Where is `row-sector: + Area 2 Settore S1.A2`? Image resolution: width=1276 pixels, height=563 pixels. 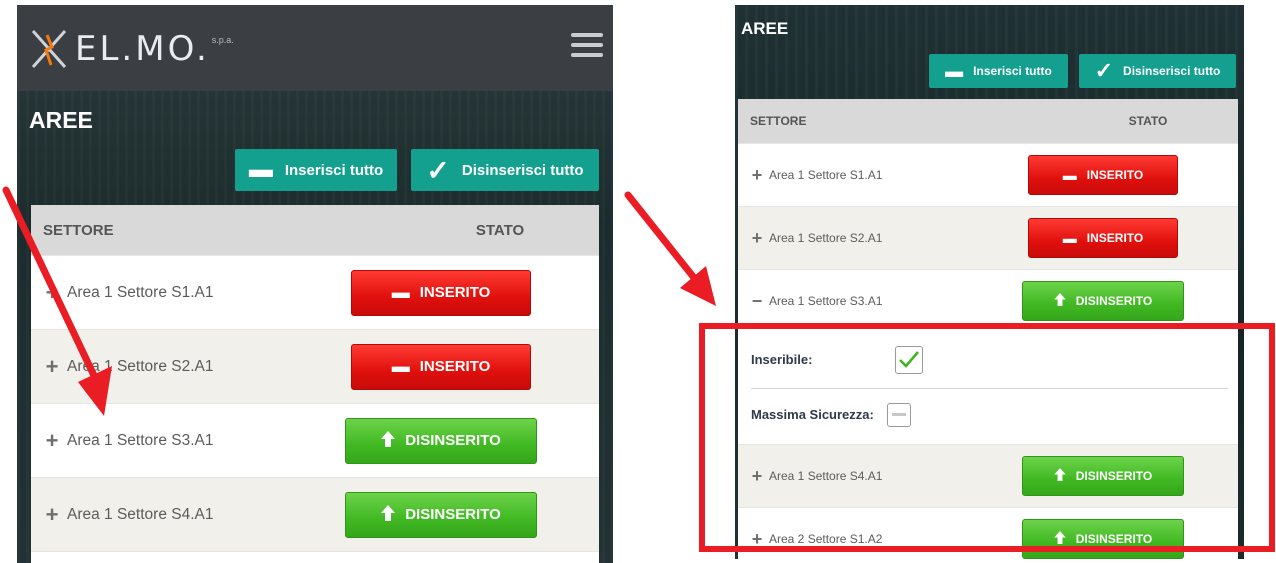 row-sector: + Area 2 Settore S1.A2 is located at coordinates (883, 539).